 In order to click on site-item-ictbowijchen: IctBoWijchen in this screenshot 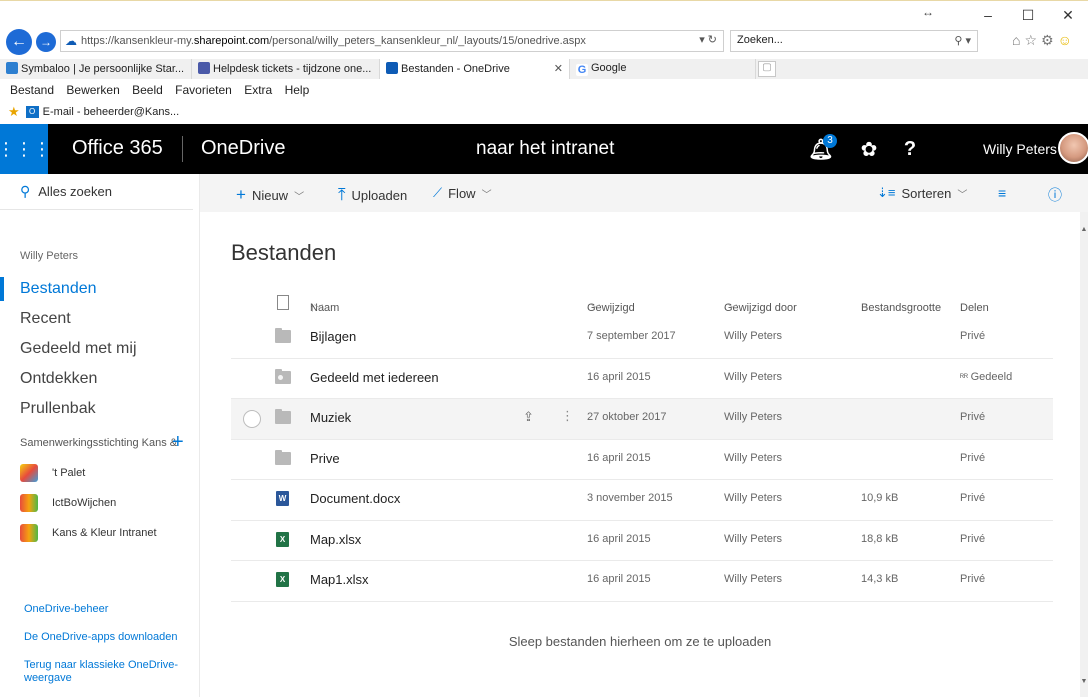, I will do `click(68, 503)`.